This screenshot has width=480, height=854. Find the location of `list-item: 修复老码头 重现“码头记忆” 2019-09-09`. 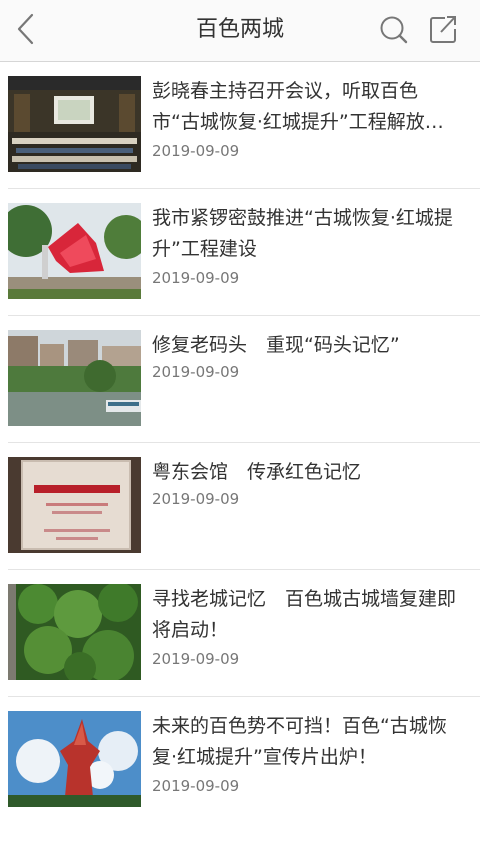

list-item: 修复老码头 重现“码头记忆” 2019-09-09 is located at coordinates (240, 379).